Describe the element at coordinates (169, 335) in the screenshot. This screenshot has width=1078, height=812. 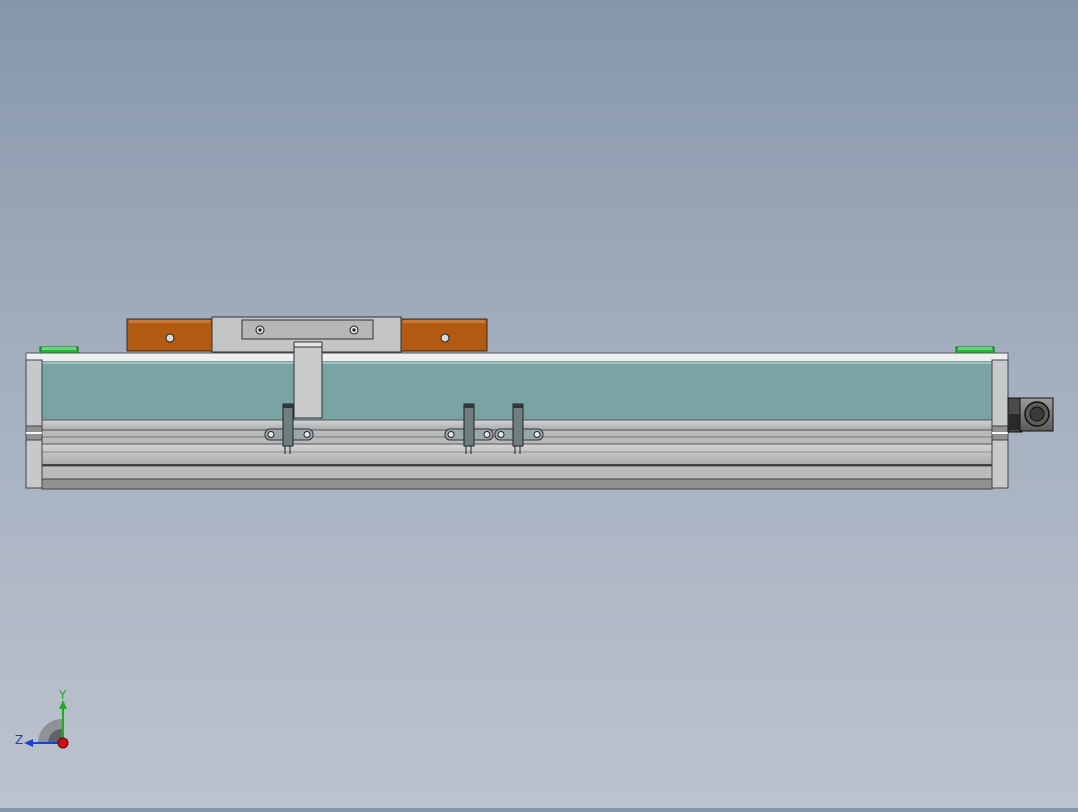
I see `carriage-block-left` at that location.